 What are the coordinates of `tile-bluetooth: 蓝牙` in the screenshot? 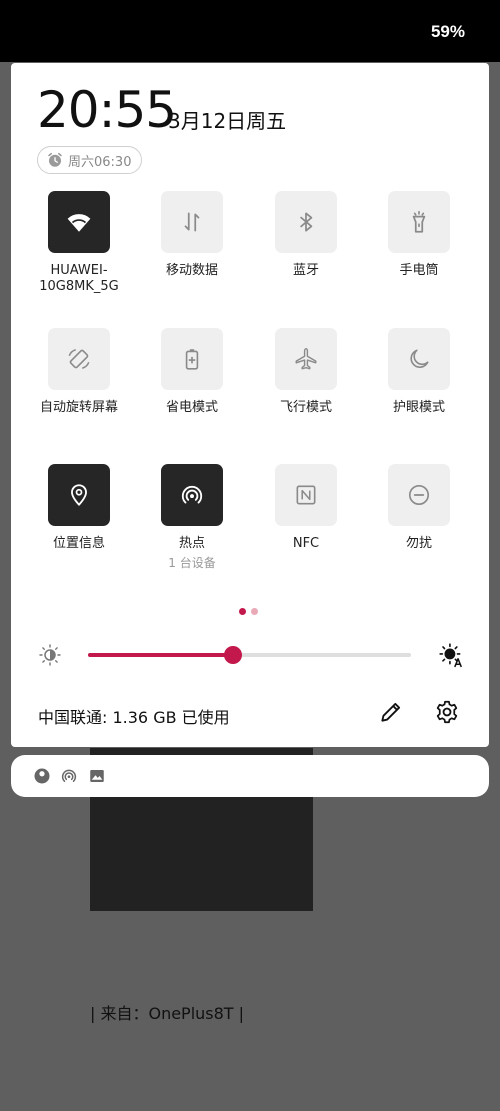 It's located at (306, 235).